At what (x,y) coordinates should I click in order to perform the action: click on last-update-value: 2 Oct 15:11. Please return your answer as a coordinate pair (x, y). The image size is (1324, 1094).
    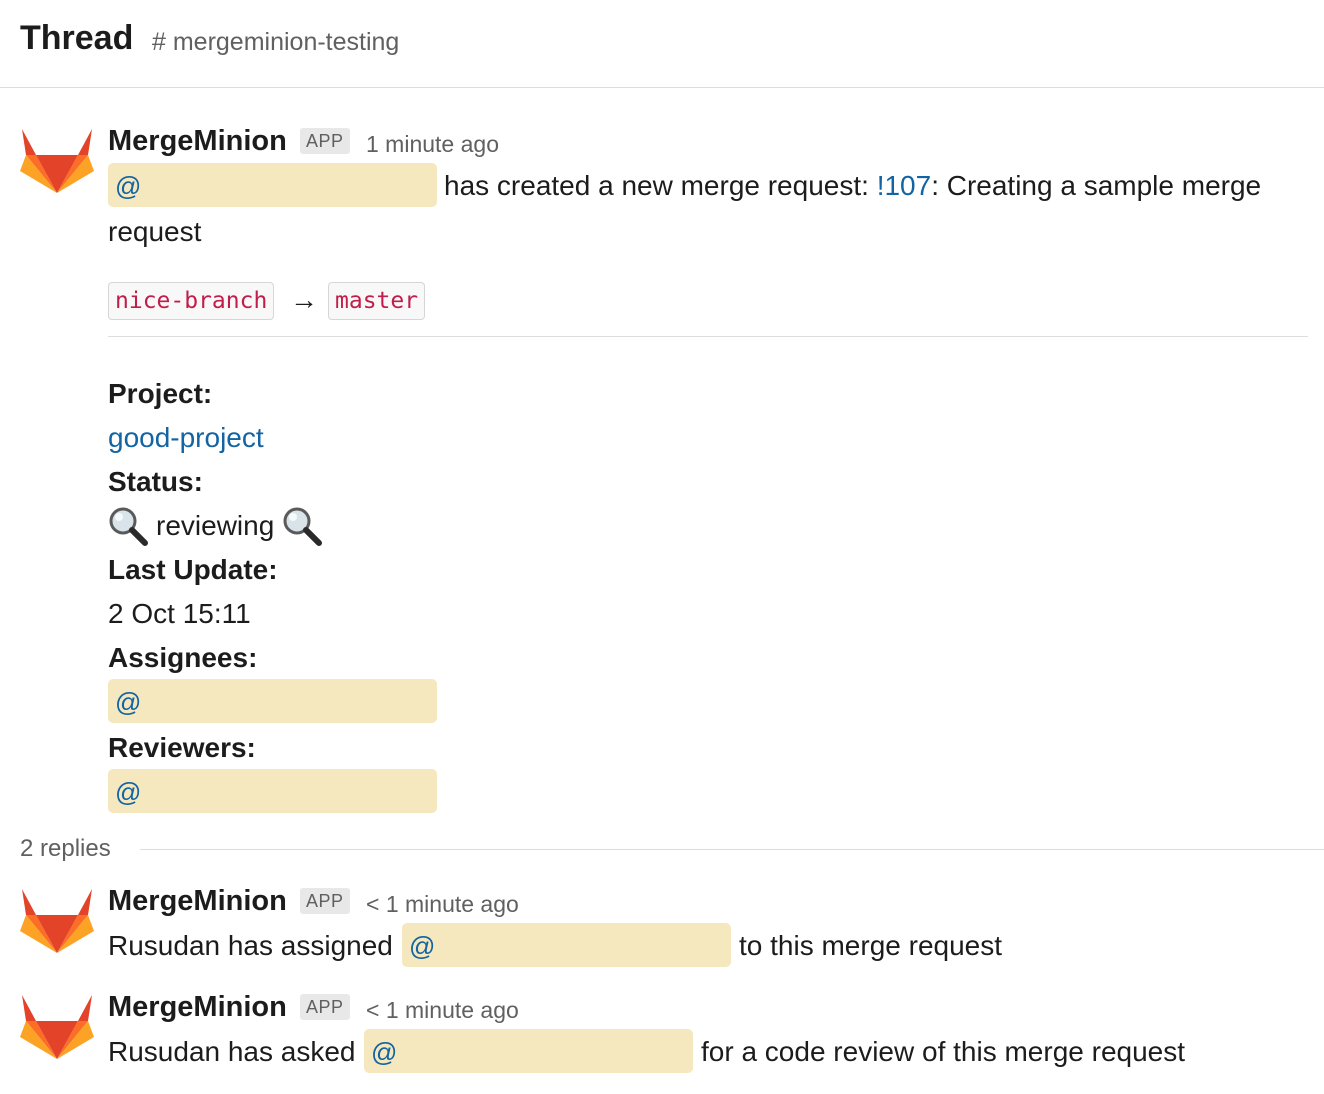
    Looking at the image, I should click on (179, 613).